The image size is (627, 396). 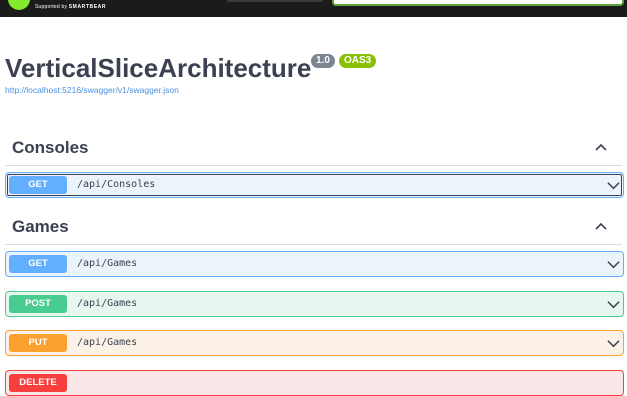 I want to click on operation-post-games: POST /api/Games, so click(x=314, y=304).